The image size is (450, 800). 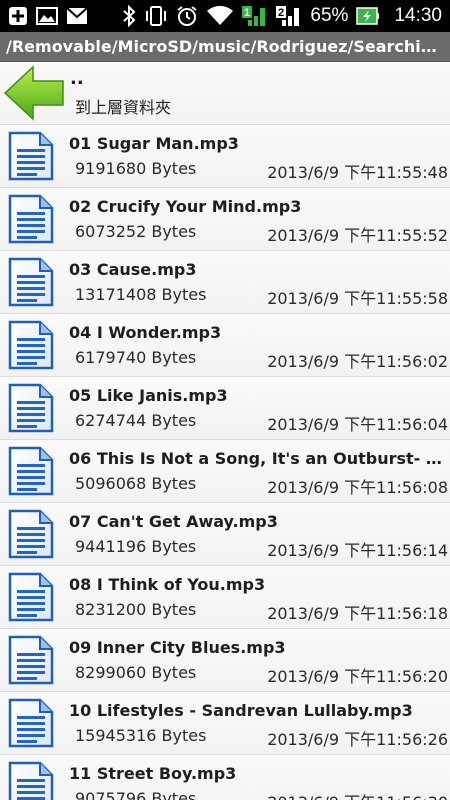 What do you see at coordinates (141, 735) in the screenshot?
I see `file-size: 15945316 Bytes` at bounding box center [141, 735].